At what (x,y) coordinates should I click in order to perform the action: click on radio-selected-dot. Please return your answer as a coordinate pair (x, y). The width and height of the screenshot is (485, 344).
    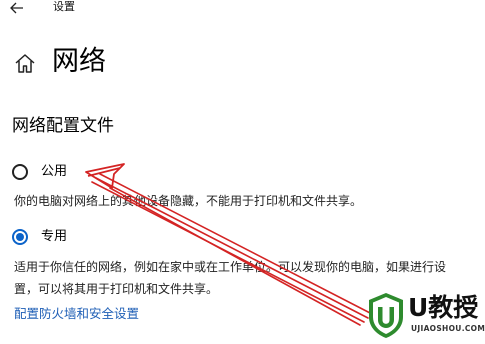
    Looking at the image, I should click on (20, 237).